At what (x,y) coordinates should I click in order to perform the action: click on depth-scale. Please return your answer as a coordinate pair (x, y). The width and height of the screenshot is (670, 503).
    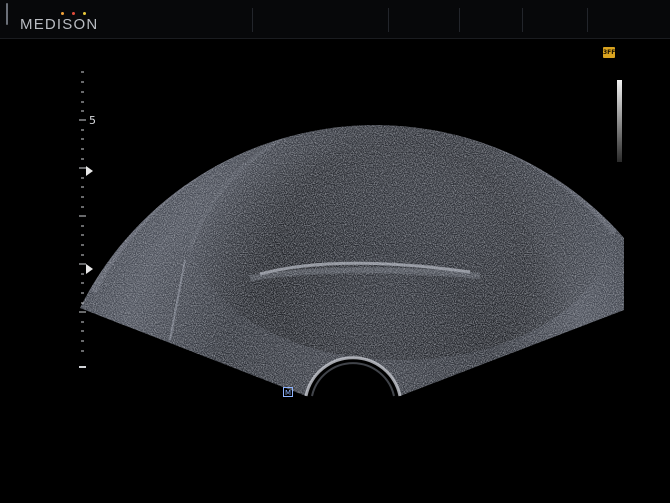
    Looking at the image, I should click on (82, 219).